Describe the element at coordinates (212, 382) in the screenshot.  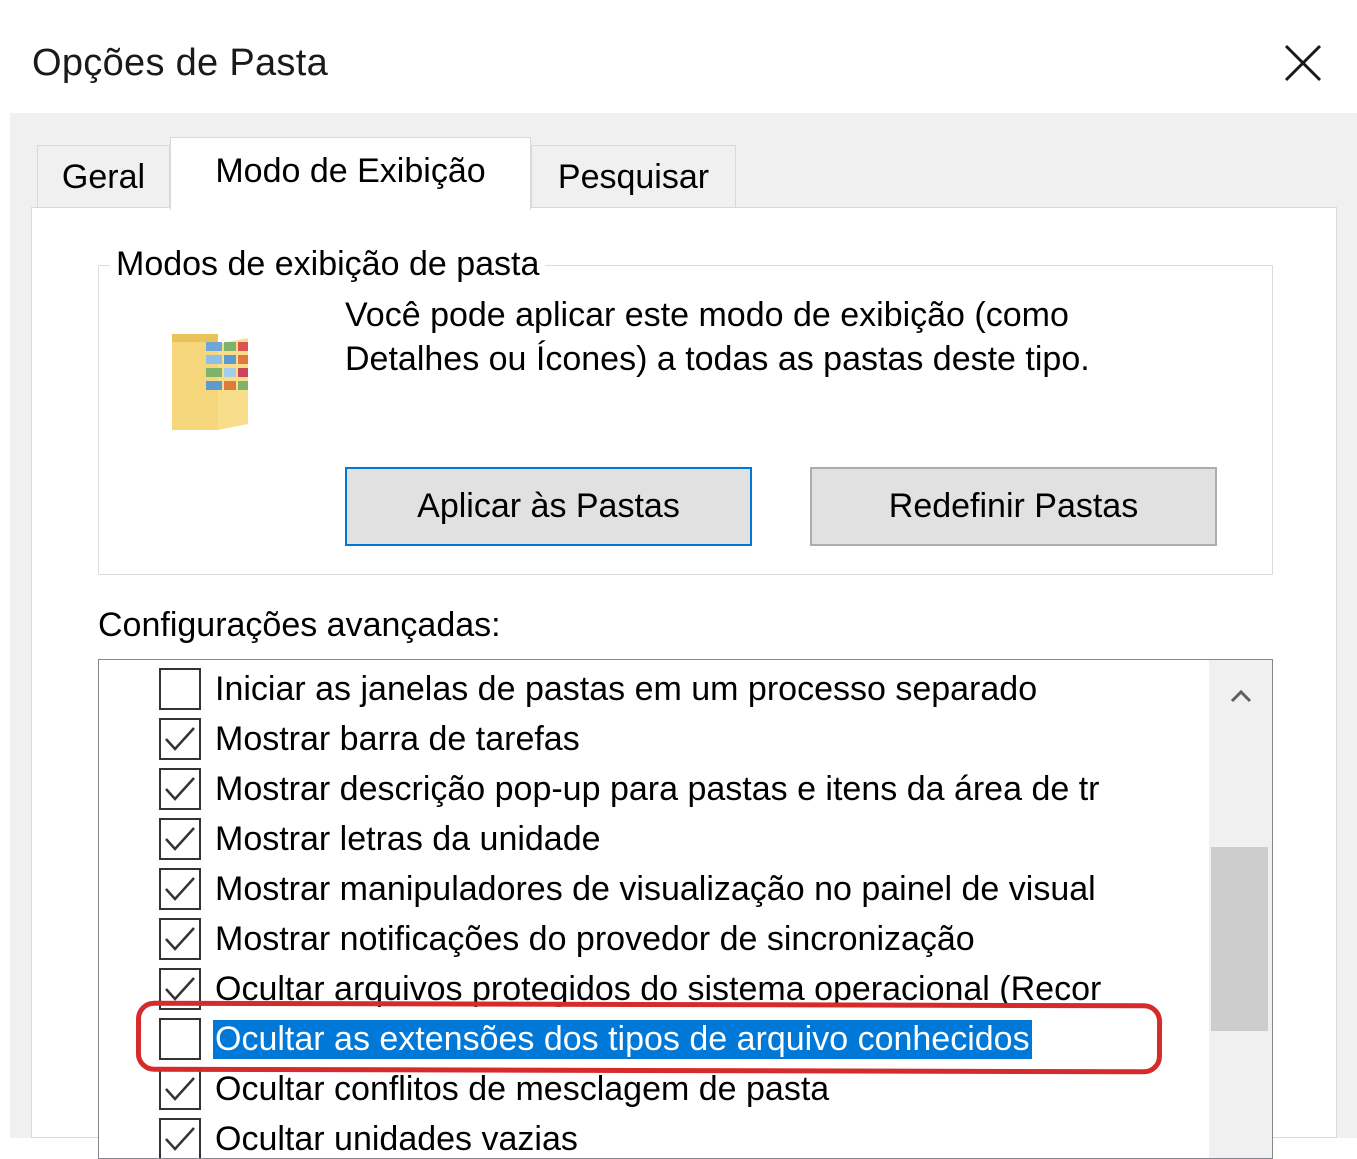
I see `folder-pictures-icon` at that location.